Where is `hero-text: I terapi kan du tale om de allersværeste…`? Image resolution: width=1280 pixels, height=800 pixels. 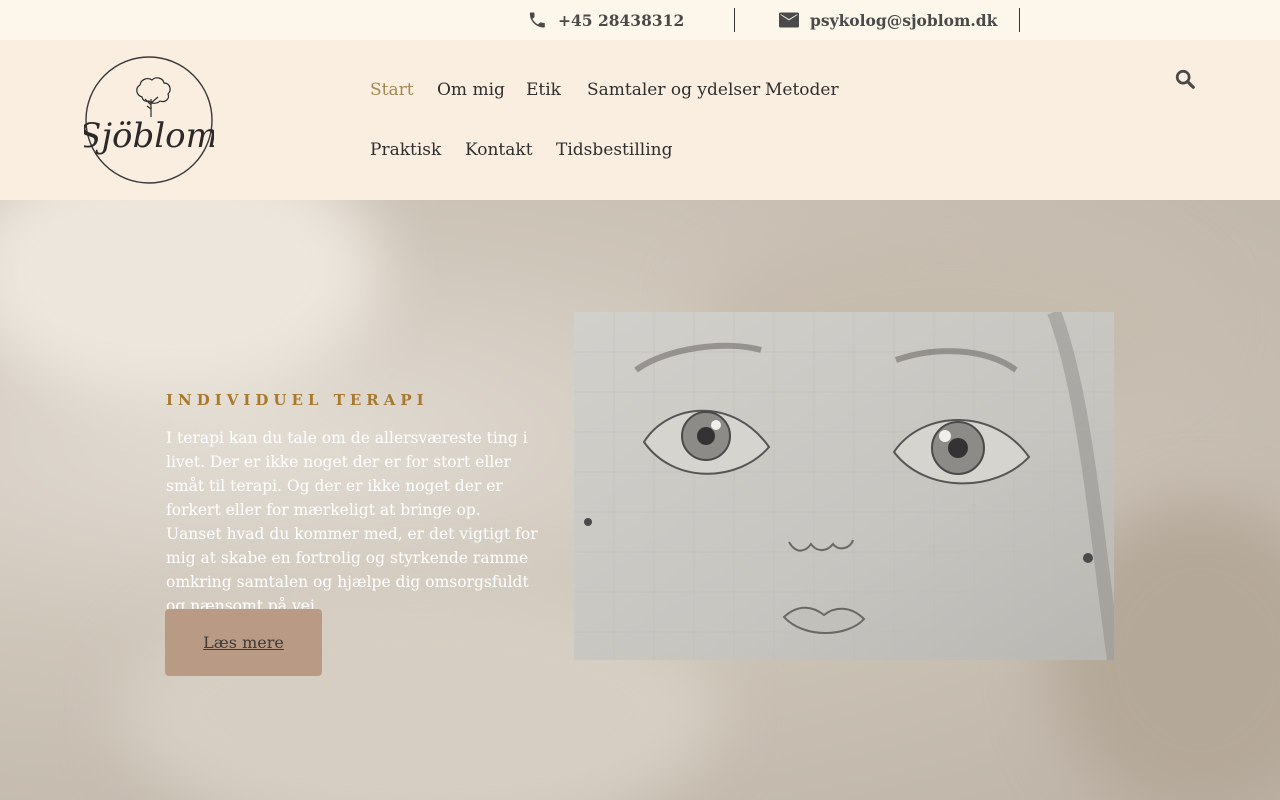
hero-text: I terapi kan du tale om de allersværeste… is located at coordinates (352, 522).